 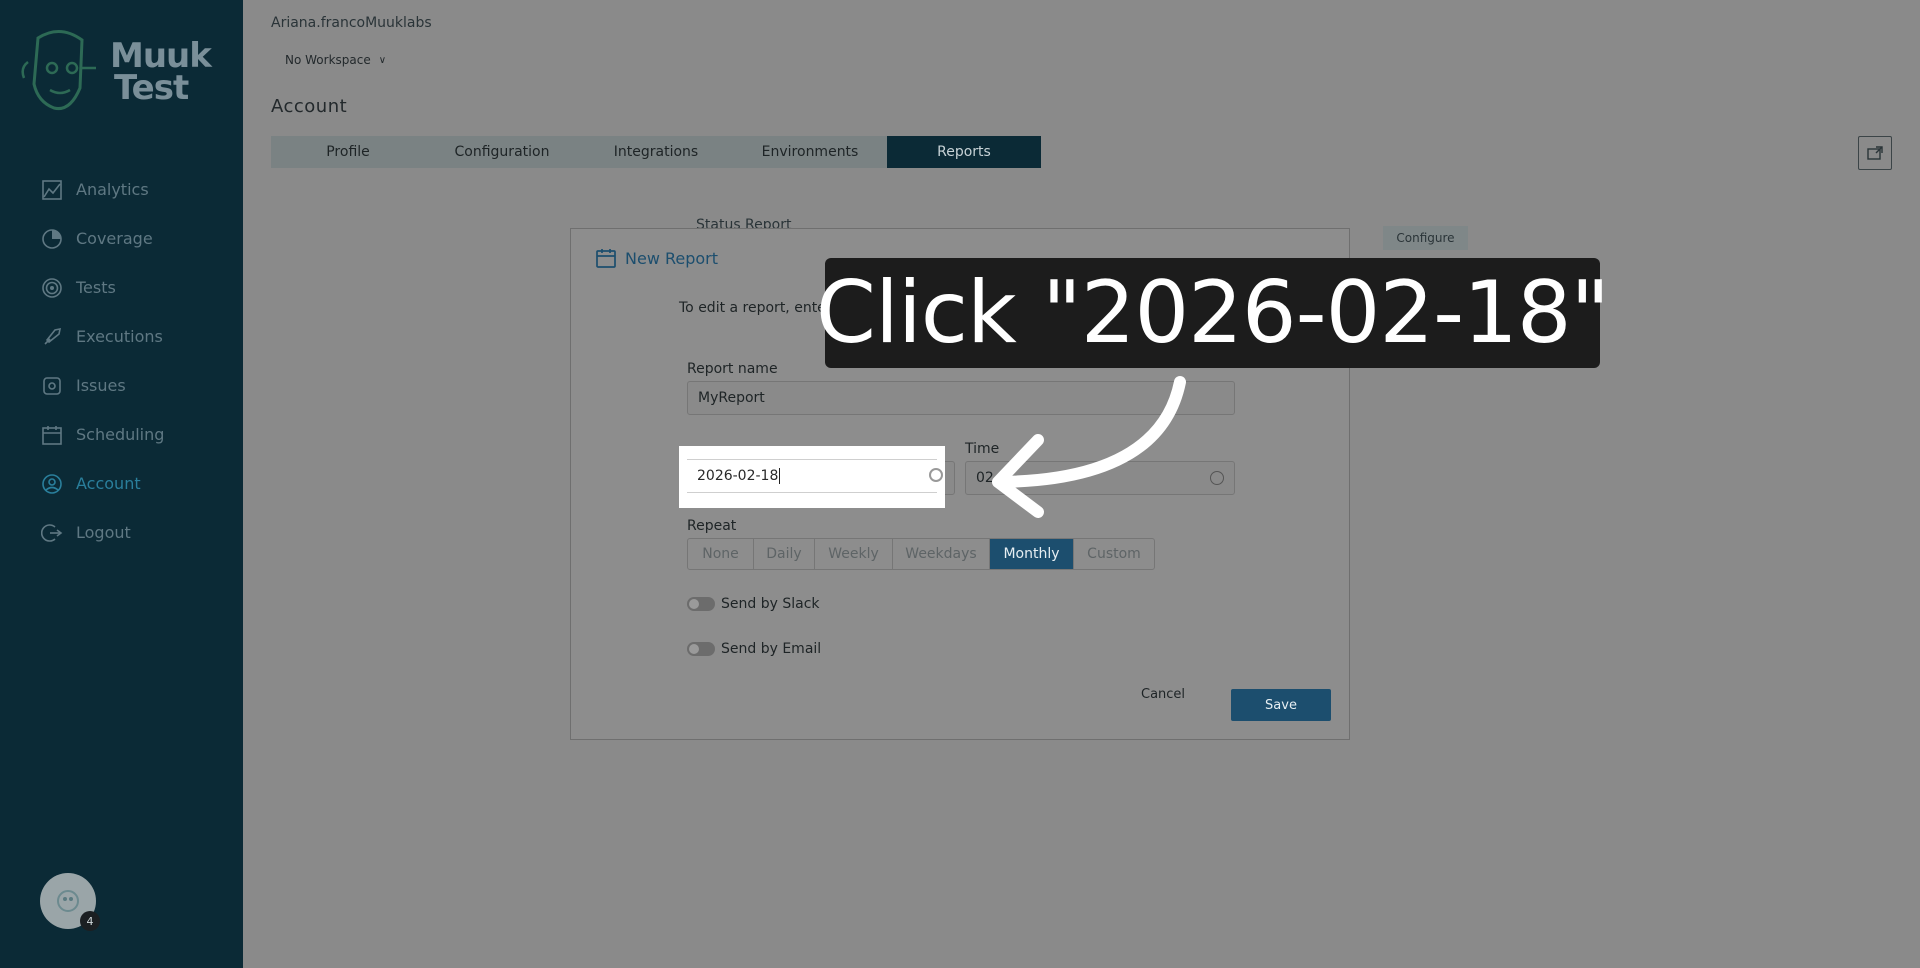 I want to click on workspace-label: No Workspace, so click(x=328, y=60).